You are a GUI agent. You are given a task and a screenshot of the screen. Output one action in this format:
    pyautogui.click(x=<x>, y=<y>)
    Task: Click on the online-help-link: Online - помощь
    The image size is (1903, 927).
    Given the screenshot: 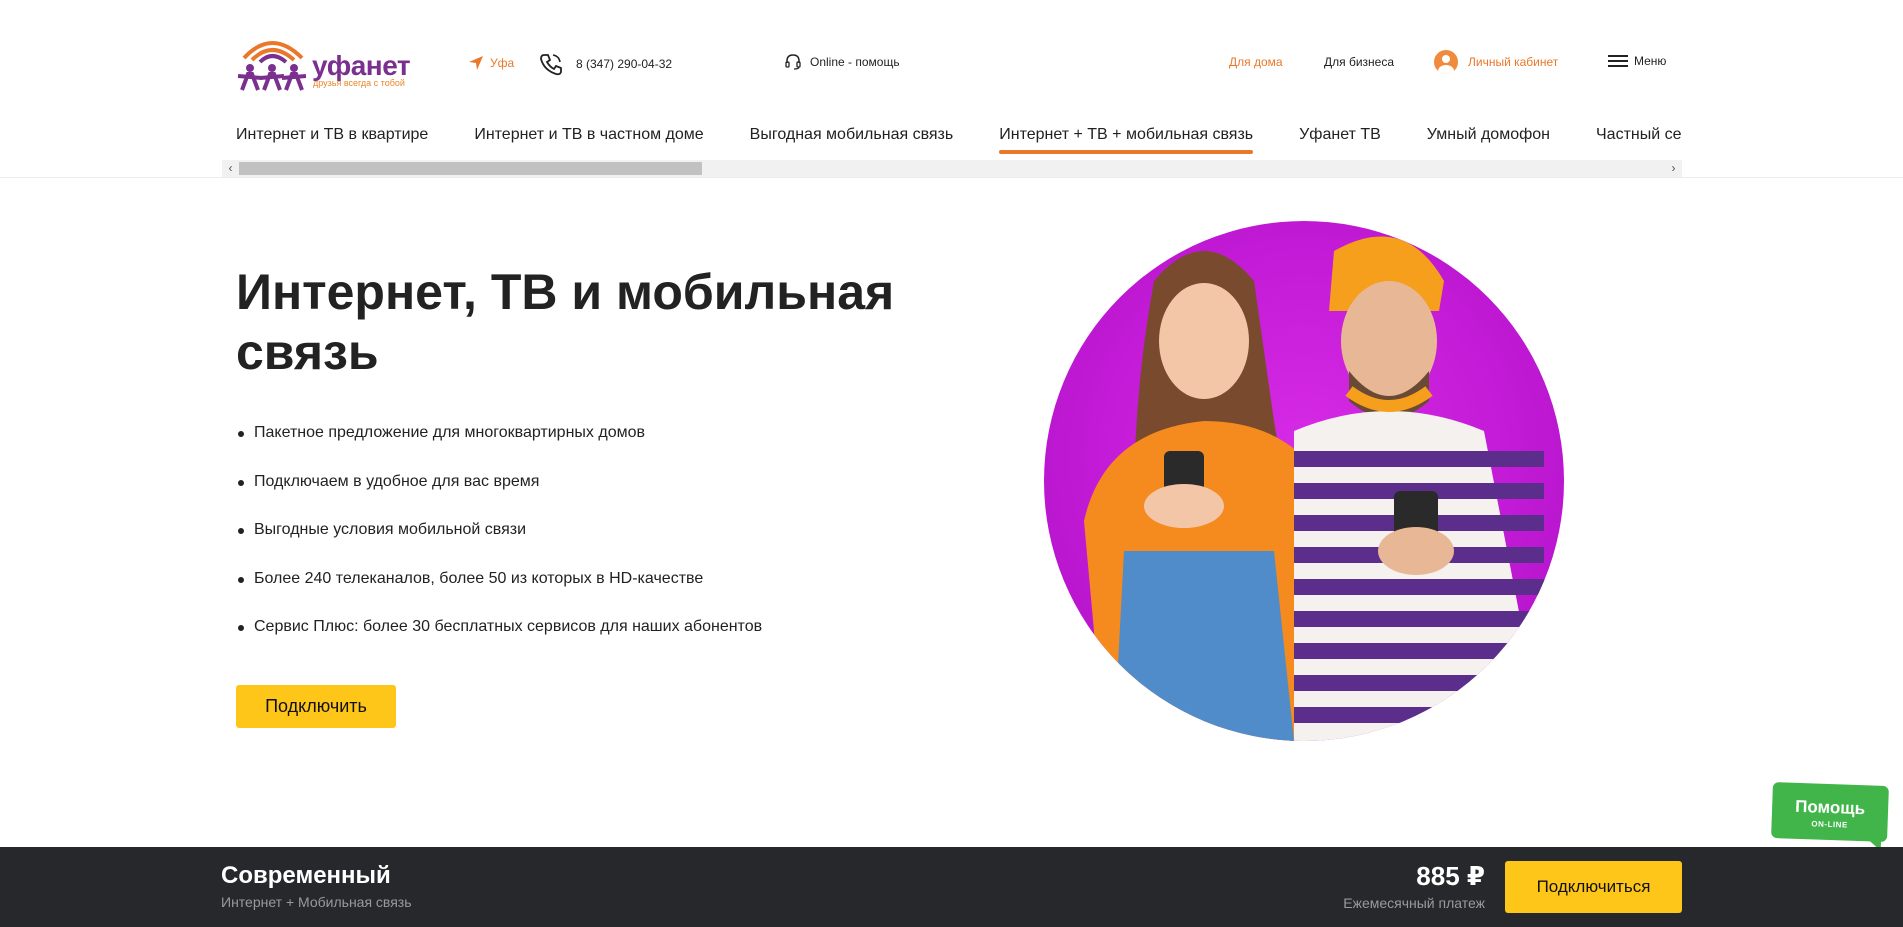 What is the action you would take?
    pyautogui.click(x=842, y=62)
    